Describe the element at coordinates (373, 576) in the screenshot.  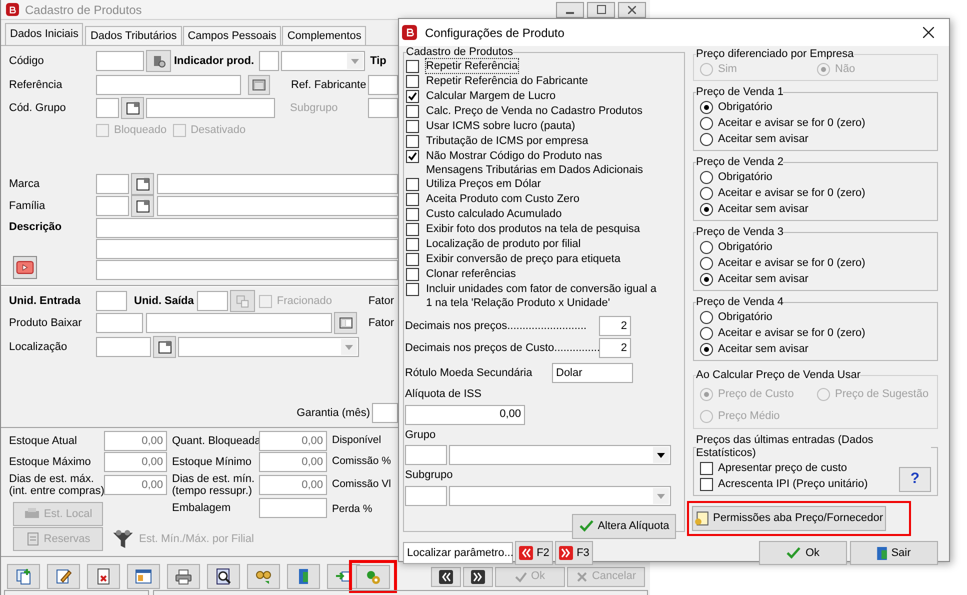
I see `settings-button` at that location.